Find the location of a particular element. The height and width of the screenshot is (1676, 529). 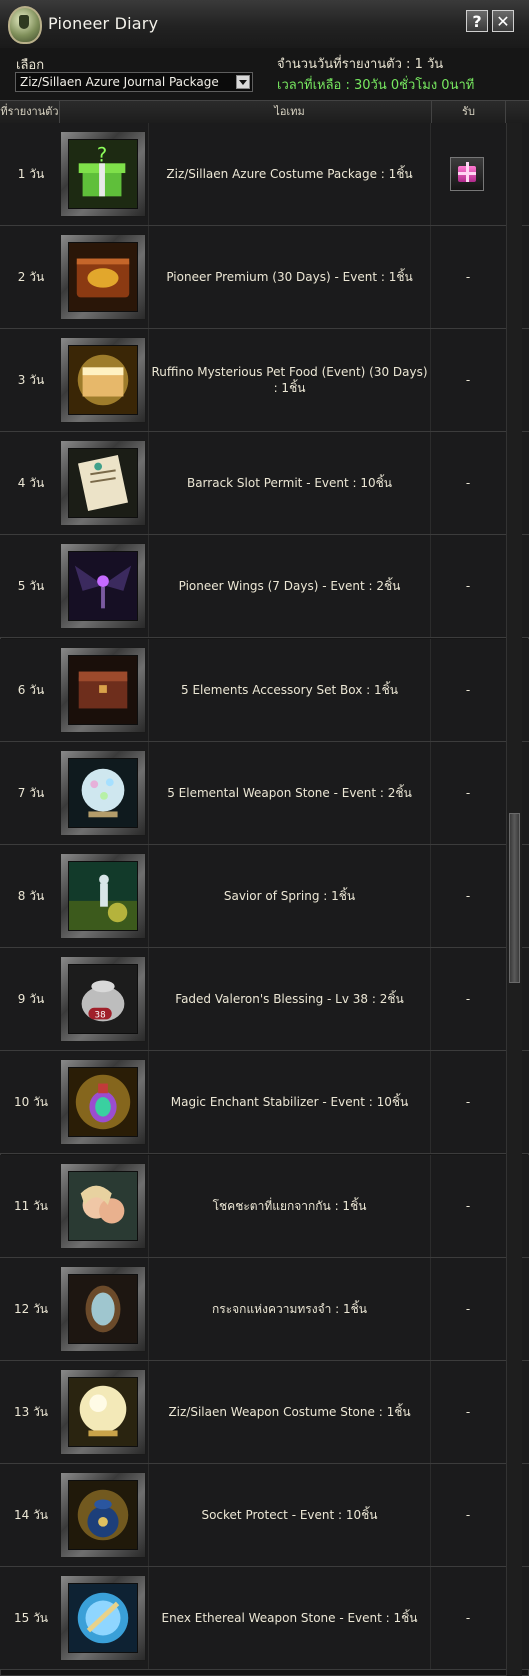

day-cell: 7 วัน is located at coordinates (31, 793).